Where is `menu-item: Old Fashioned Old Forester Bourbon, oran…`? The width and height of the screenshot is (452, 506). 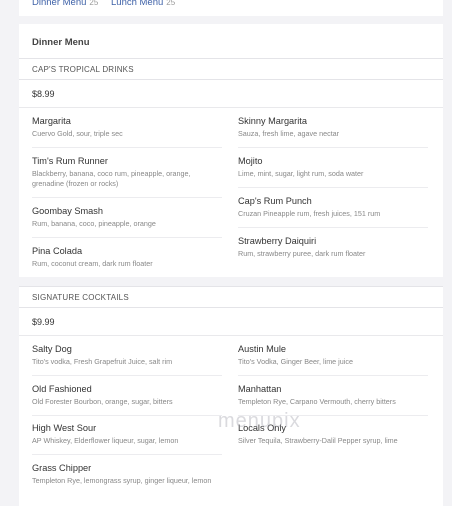
menu-item: Old Fashioned Old Forester Bourbon, oran… is located at coordinates (127, 395).